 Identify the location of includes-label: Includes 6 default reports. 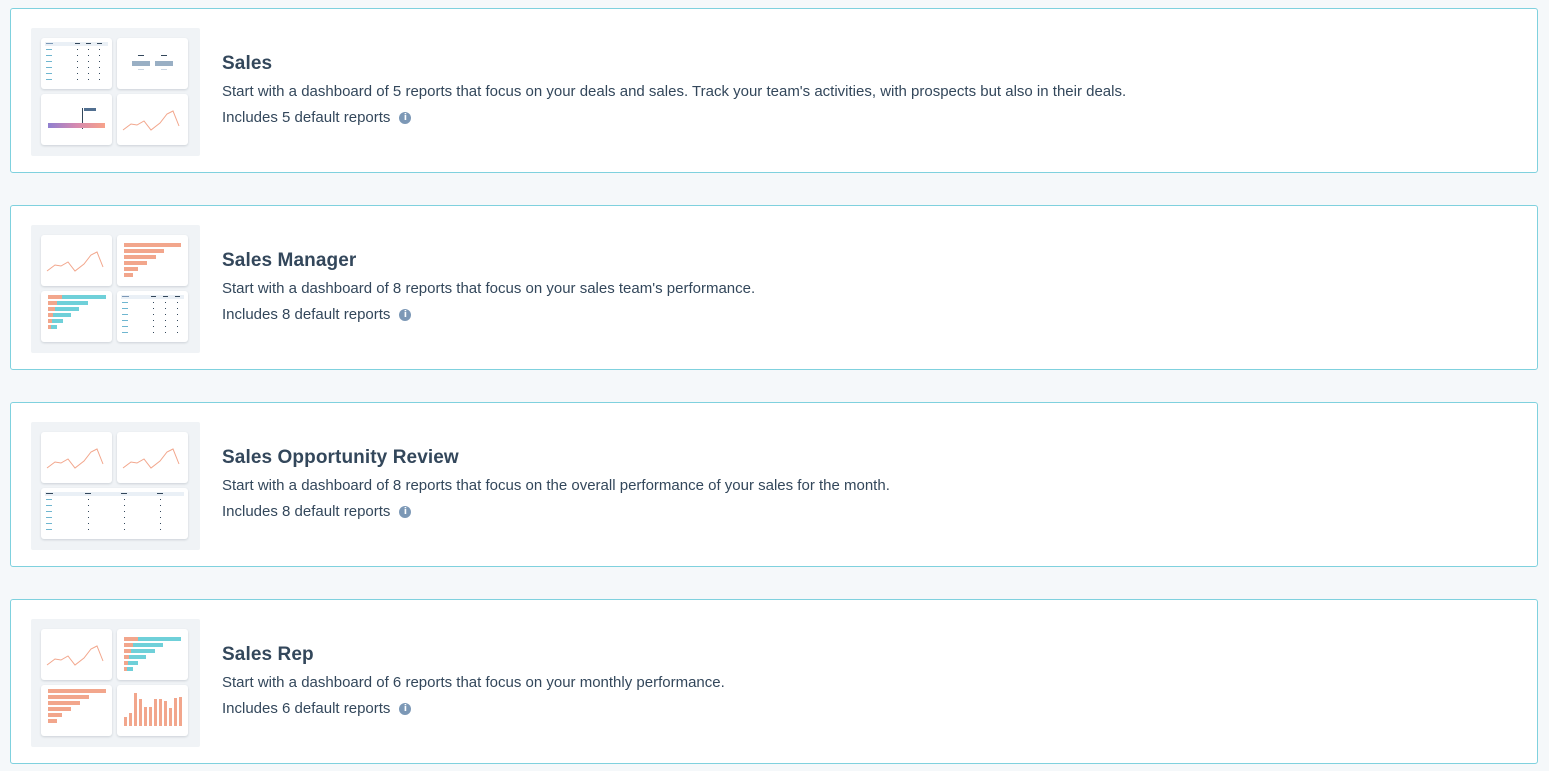
(306, 708).